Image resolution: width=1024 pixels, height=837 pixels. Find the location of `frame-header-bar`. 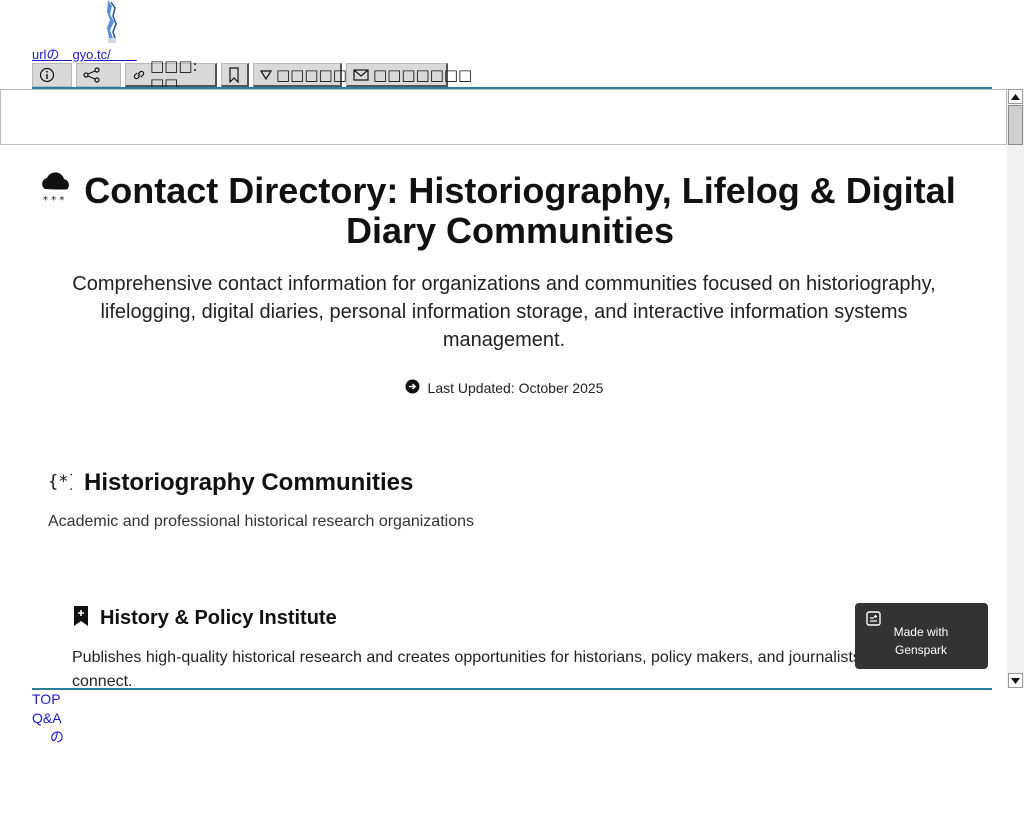

frame-header-bar is located at coordinates (503, 117).